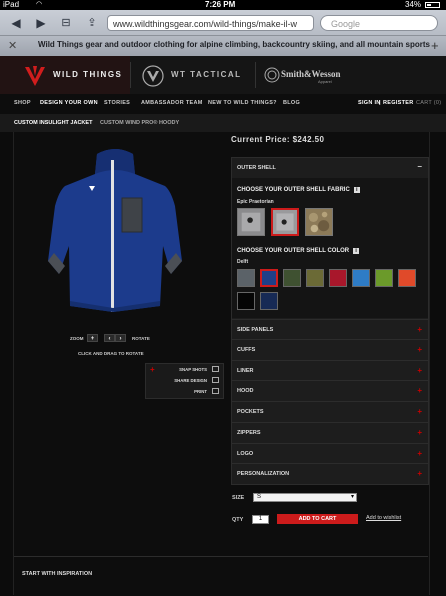 The height and width of the screenshot is (596, 446). Describe the element at coordinates (172, 103) in the screenshot. I see `nav-ambassador-team: AMBASSADOR TEAM` at that location.